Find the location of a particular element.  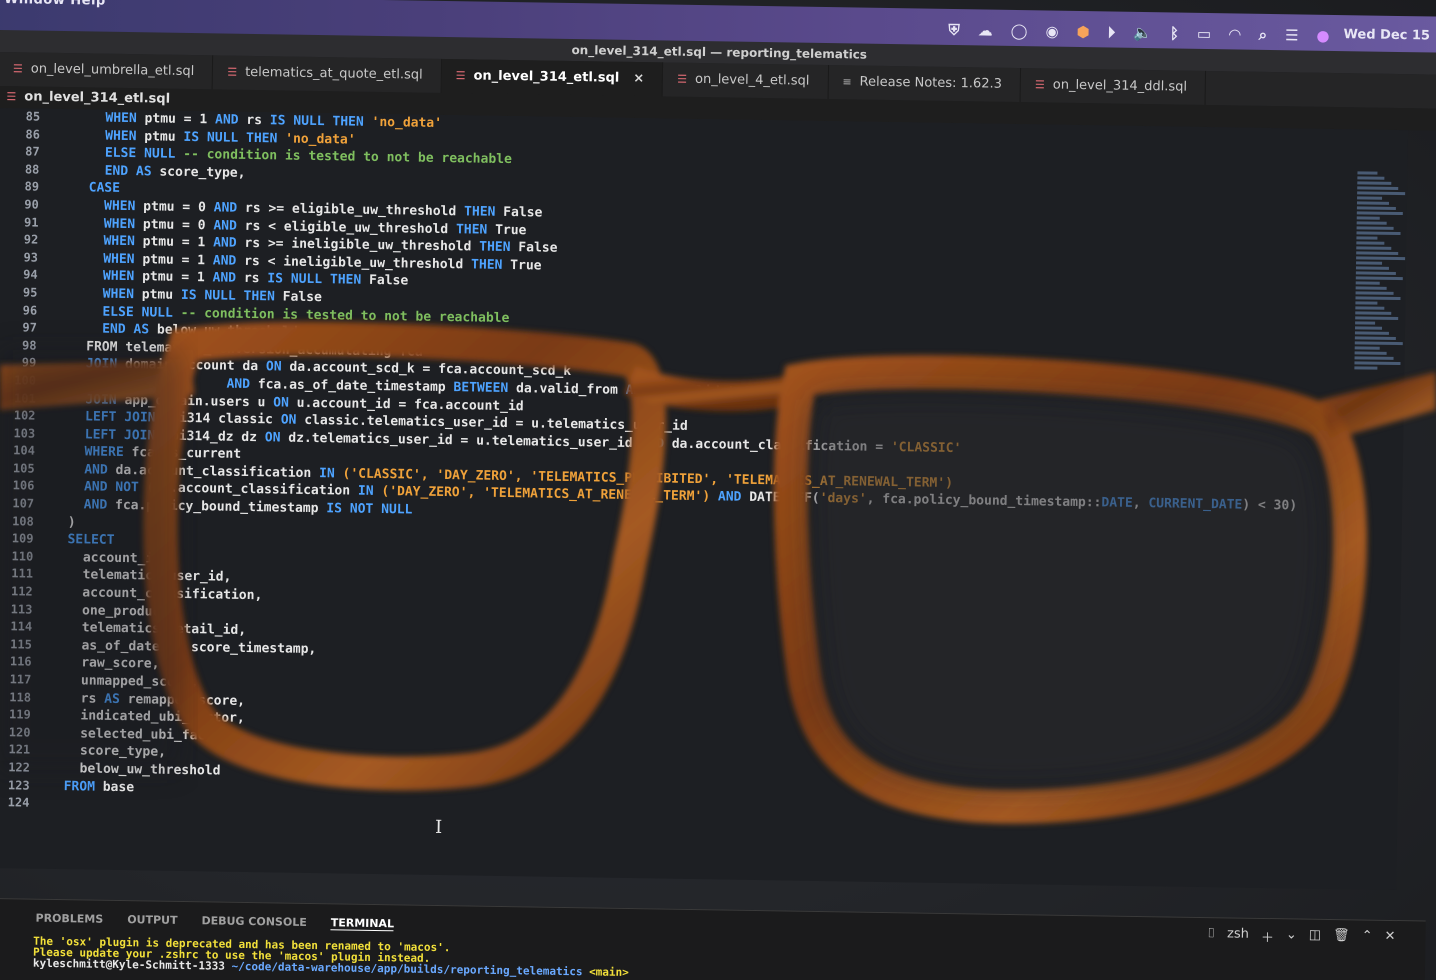

chevron-down-icon: ⌄ is located at coordinates (1291, 936).